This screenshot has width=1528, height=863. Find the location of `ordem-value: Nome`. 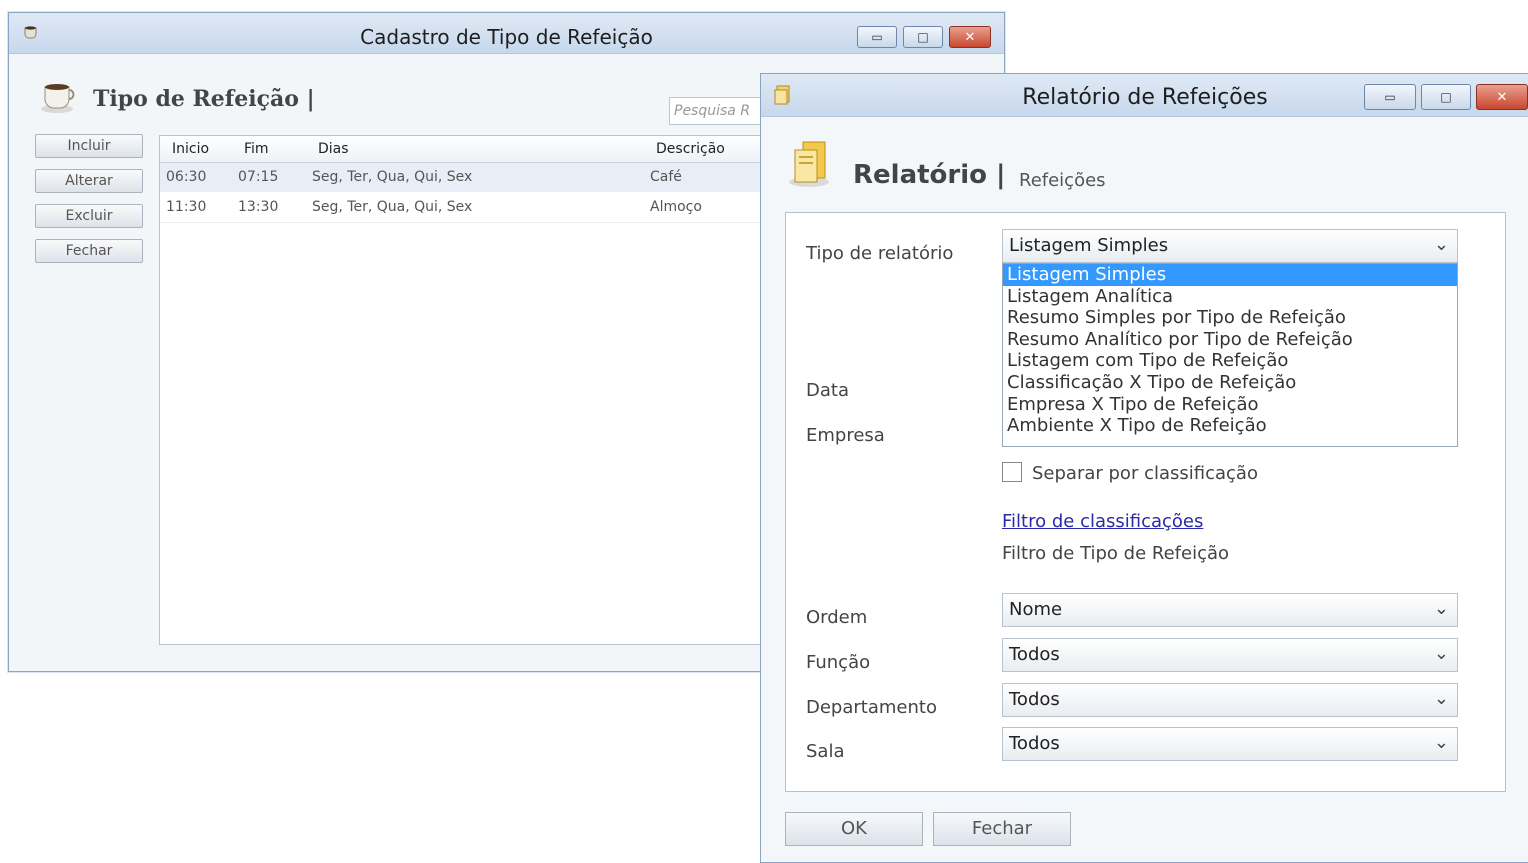

ordem-value: Nome is located at coordinates (1036, 609).